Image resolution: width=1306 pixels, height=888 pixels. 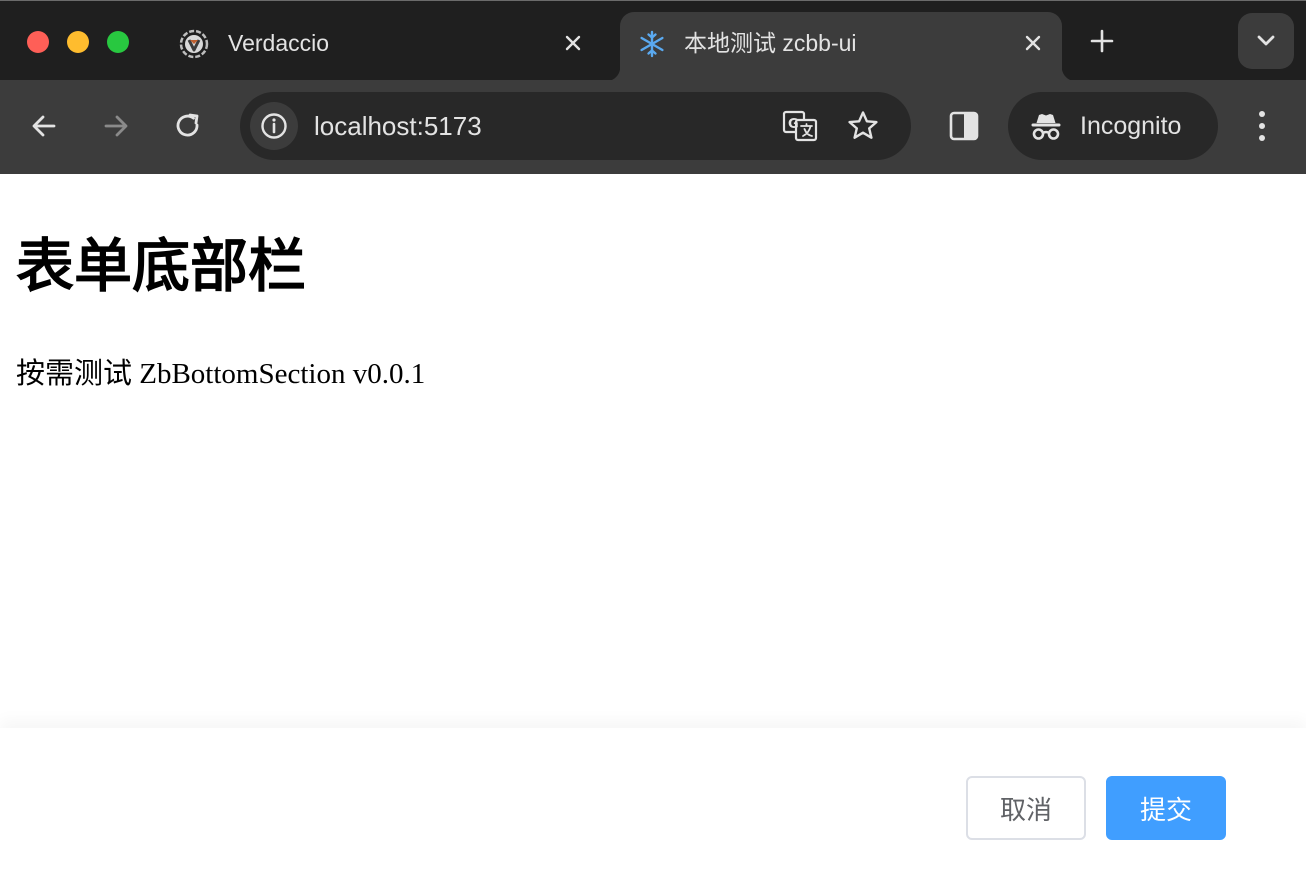 I want to click on tab-zcbb-ui: 本地测试 zcbb-ui, so click(x=841, y=46).